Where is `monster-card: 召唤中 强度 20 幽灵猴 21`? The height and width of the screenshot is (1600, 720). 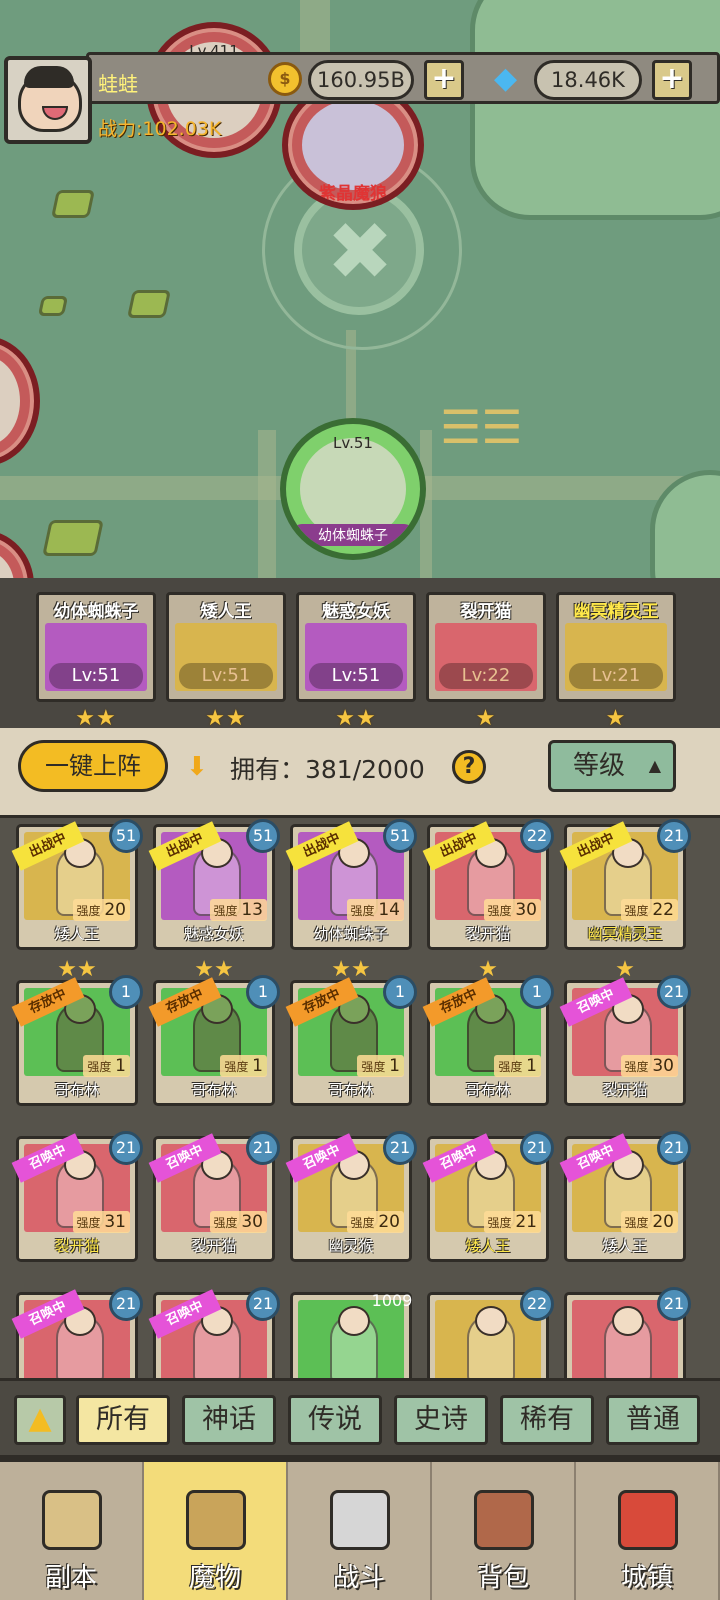
monster-card: 召唤中 强度 20 幽灵猴 21 is located at coordinates (351, 1196).